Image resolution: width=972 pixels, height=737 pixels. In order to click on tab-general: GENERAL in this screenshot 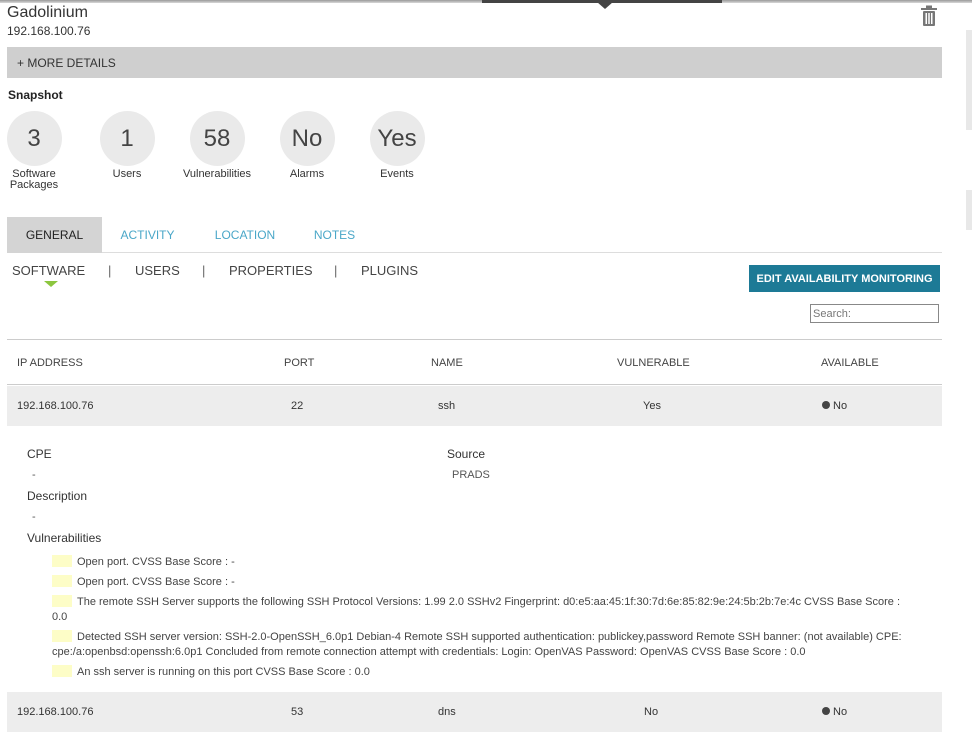, I will do `click(54, 235)`.